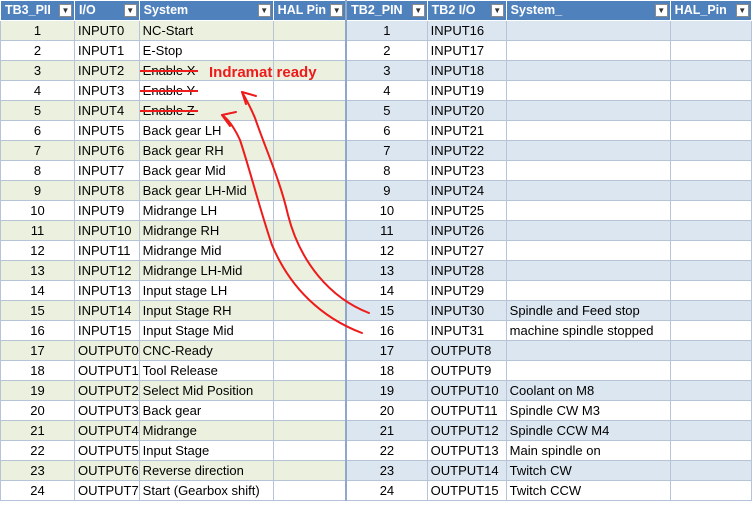 The height and width of the screenshot is (507, 753). What do you see at coordinates (206, 350) in the screenshot?
I see `cell-system: CNC-Ready` at bounding box center [206, 350].